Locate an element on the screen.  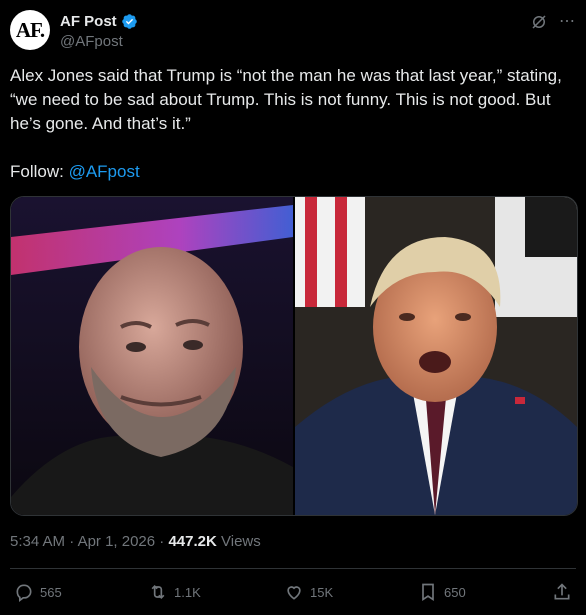
tweet-time: 5:34 AM is located at coordinates (37, 541).